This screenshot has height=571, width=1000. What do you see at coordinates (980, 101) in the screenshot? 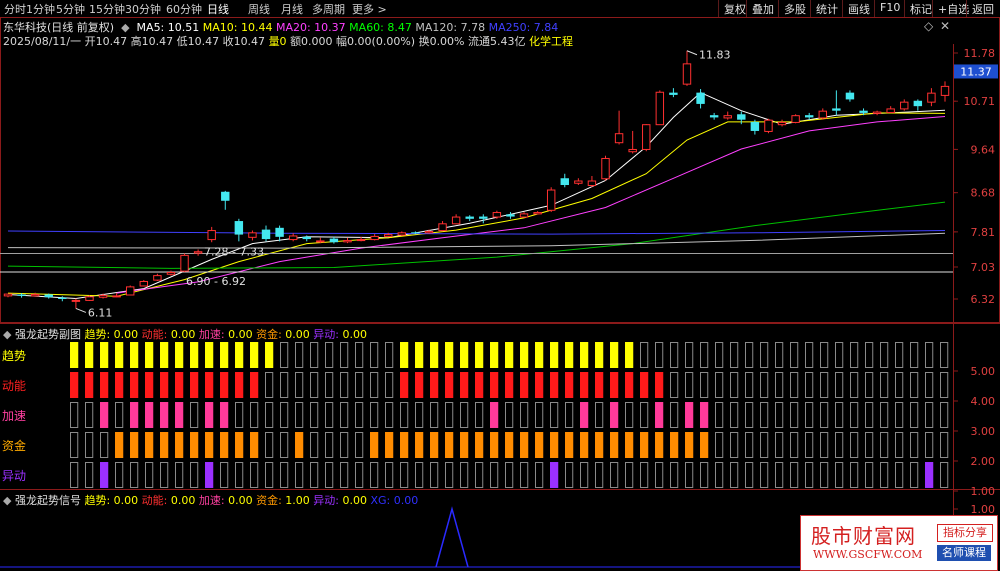
I see `price-tick-label: 10.71` at bounding box center [980, 101].